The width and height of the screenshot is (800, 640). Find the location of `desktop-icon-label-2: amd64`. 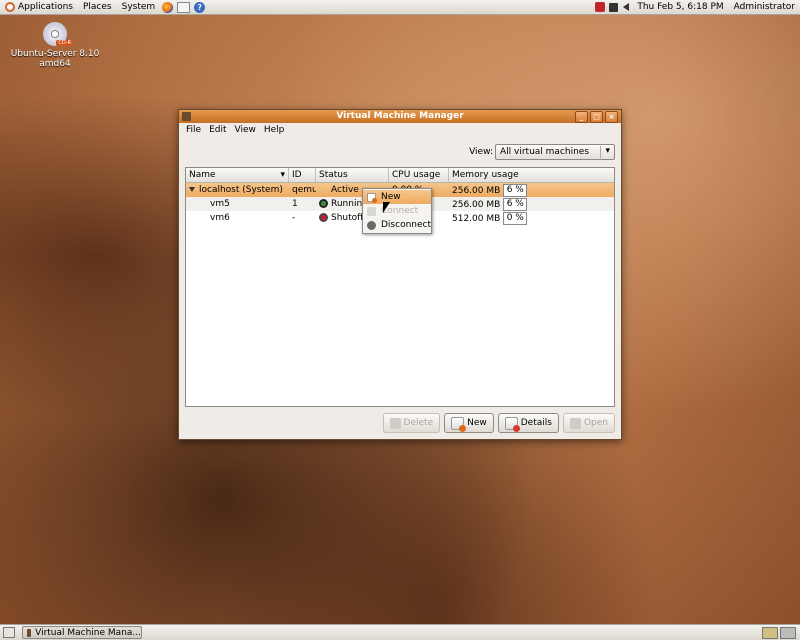

desktop-icon-label-2: amd64 is located at coordinates (55, 64).